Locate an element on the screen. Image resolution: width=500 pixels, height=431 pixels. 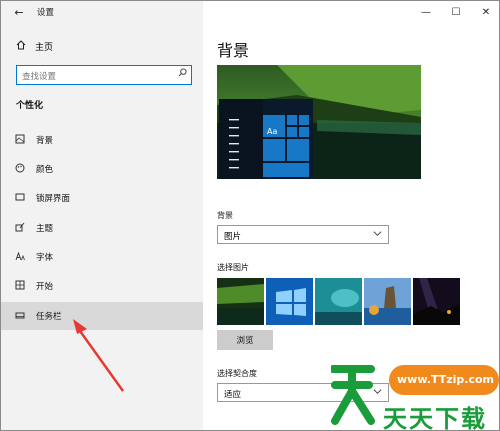
watermark: www.TTzip.com 天天下载 is located at coordinates (414, 396).